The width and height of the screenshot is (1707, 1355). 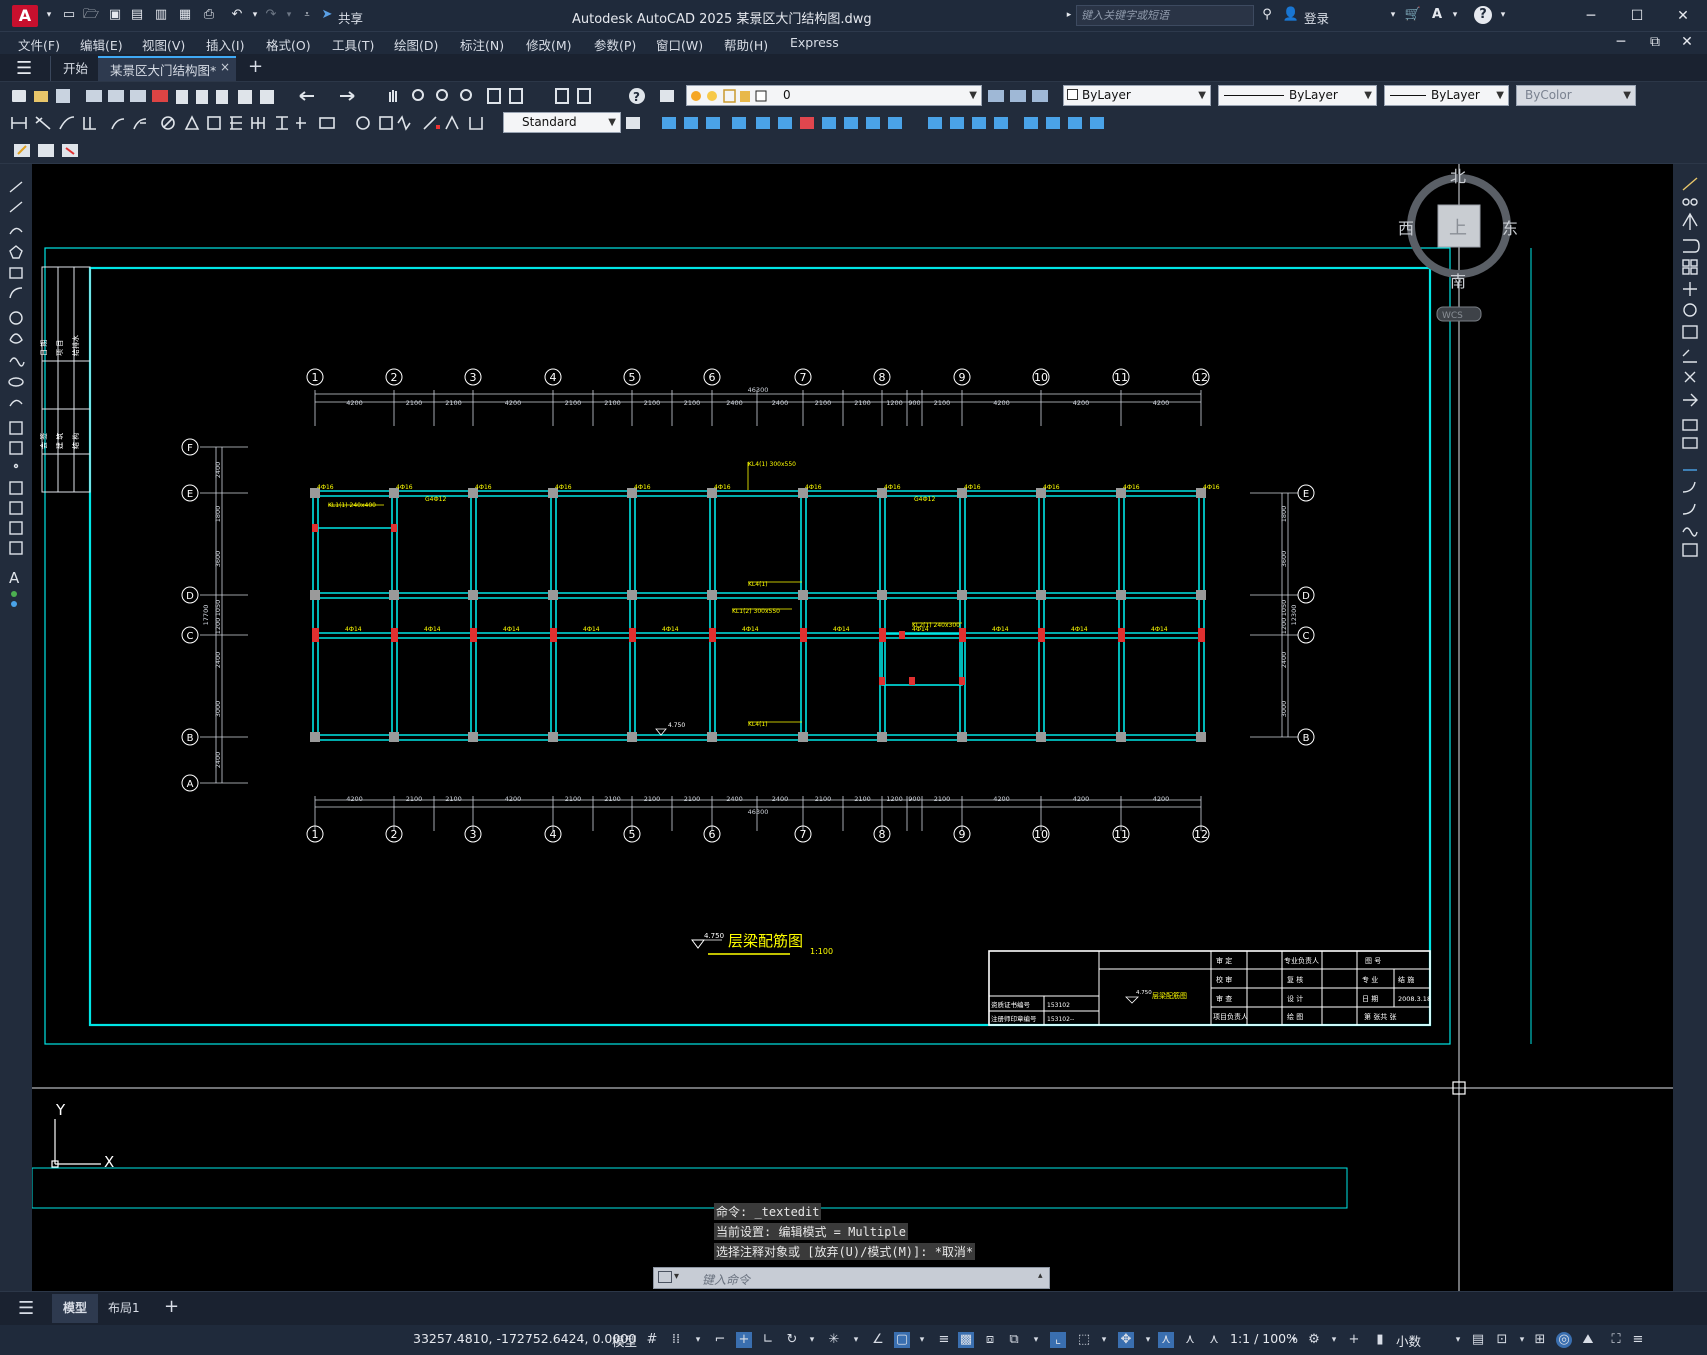 I want to click on annotation-monitor-icon: +, so click(x=1354, y=1340).